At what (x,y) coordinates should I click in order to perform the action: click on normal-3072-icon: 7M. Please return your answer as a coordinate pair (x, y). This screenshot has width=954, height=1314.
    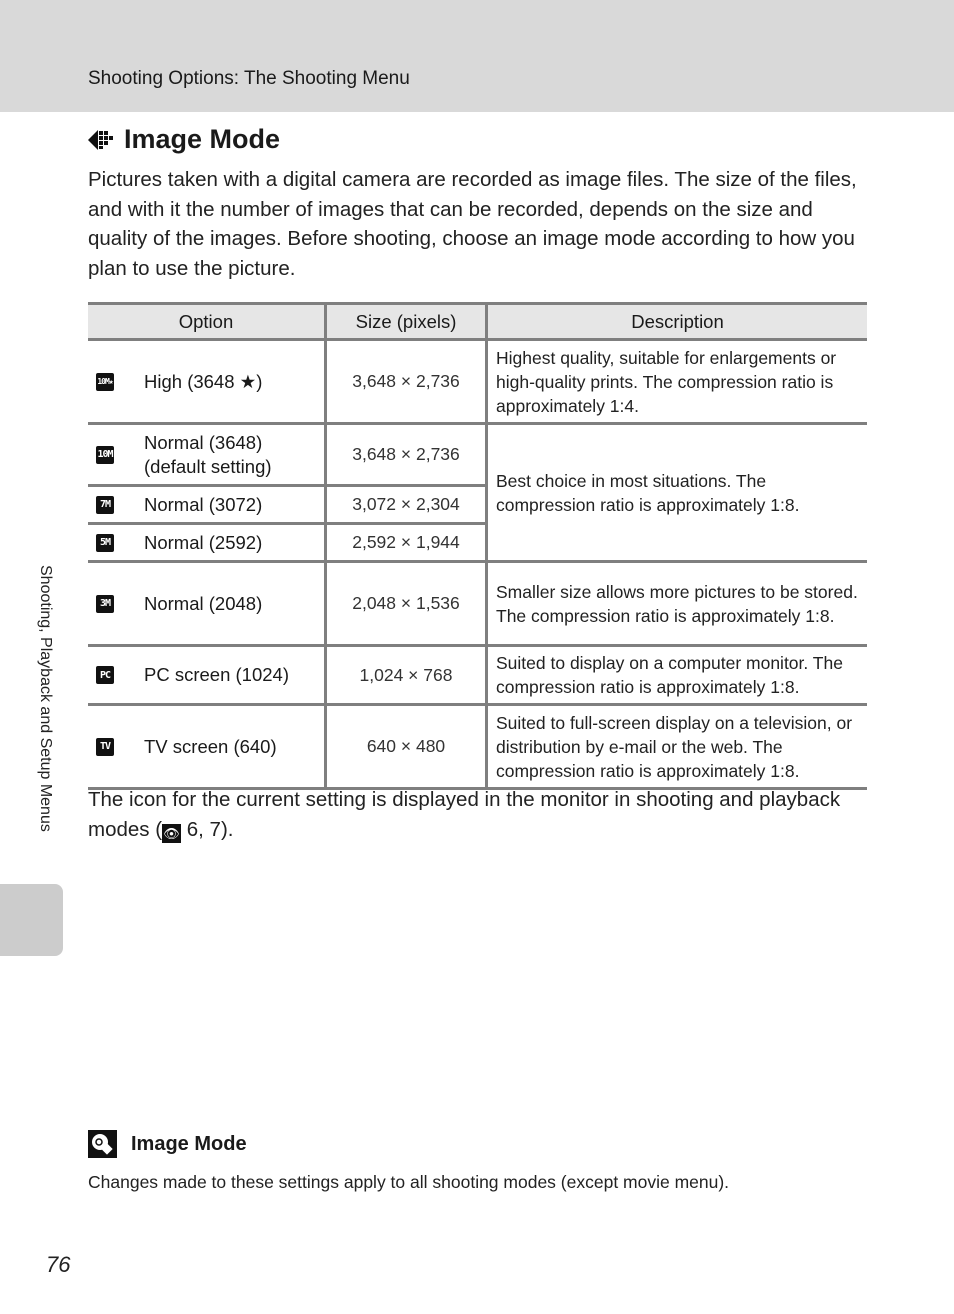
    Looking at the image, I should click on (105, 504).